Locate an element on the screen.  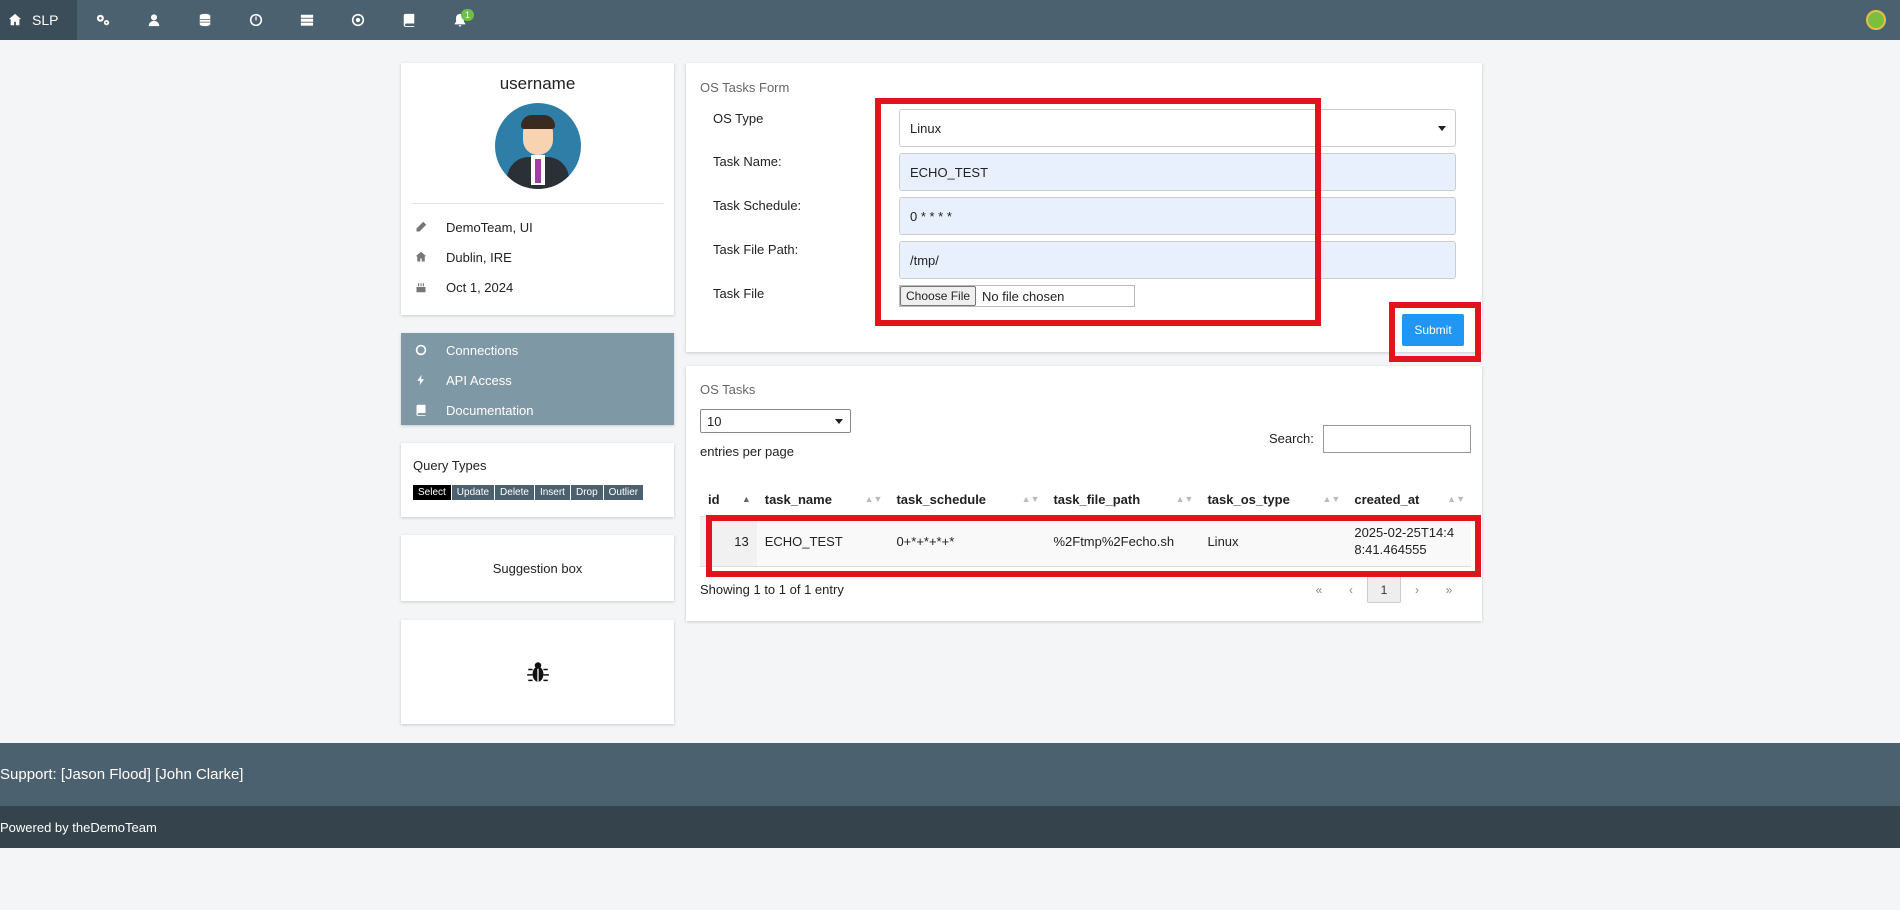
showing-entries-text: Showing 1 to 1 of 1 entry is located at coordinates (772, 589).